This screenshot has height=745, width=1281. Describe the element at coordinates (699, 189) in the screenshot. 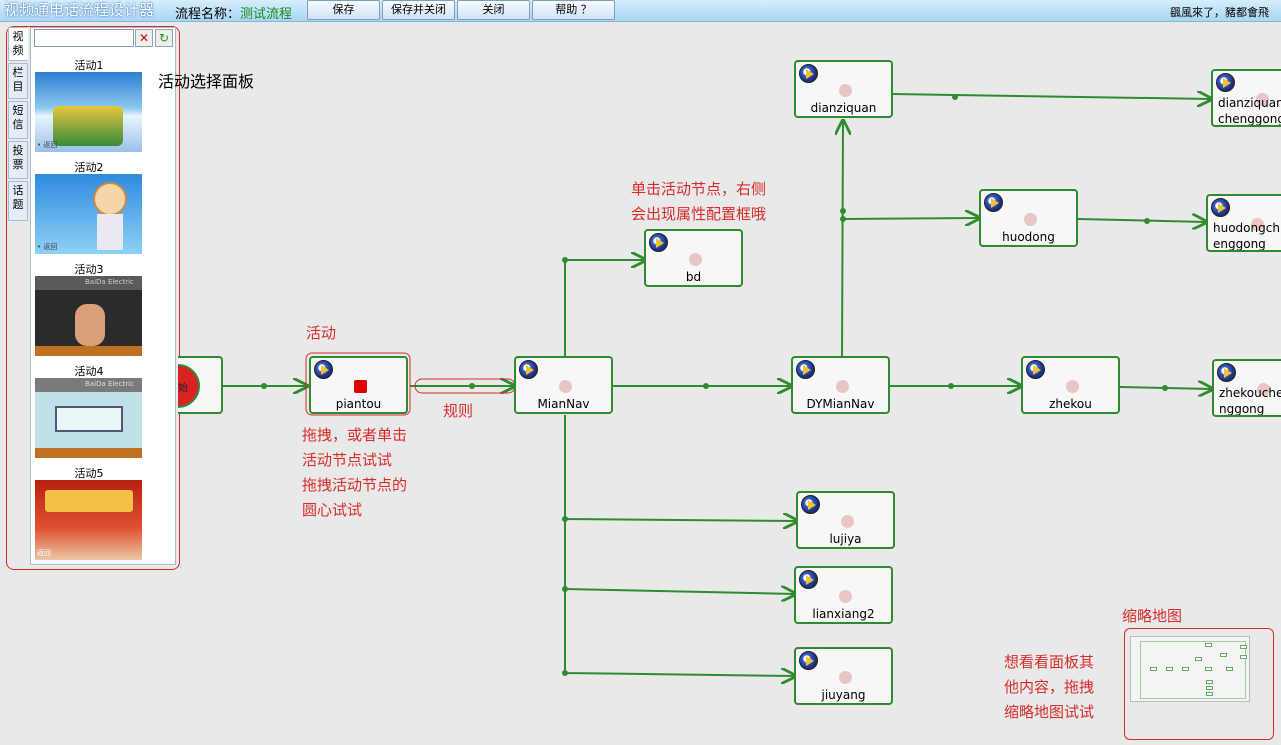

I see `click-hint-line-1: 单击活动节点，右侧` at that location.